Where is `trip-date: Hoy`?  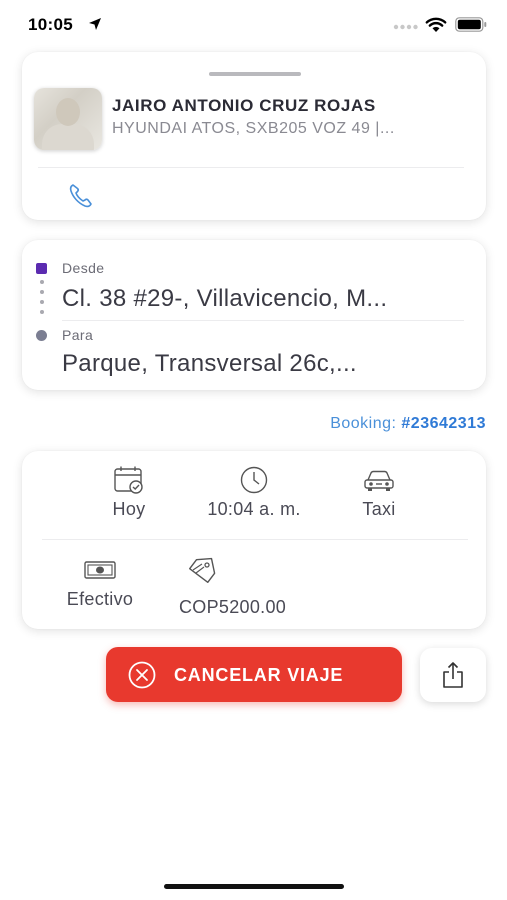
trip-date: Hoy is located at coordinates (129, 492).